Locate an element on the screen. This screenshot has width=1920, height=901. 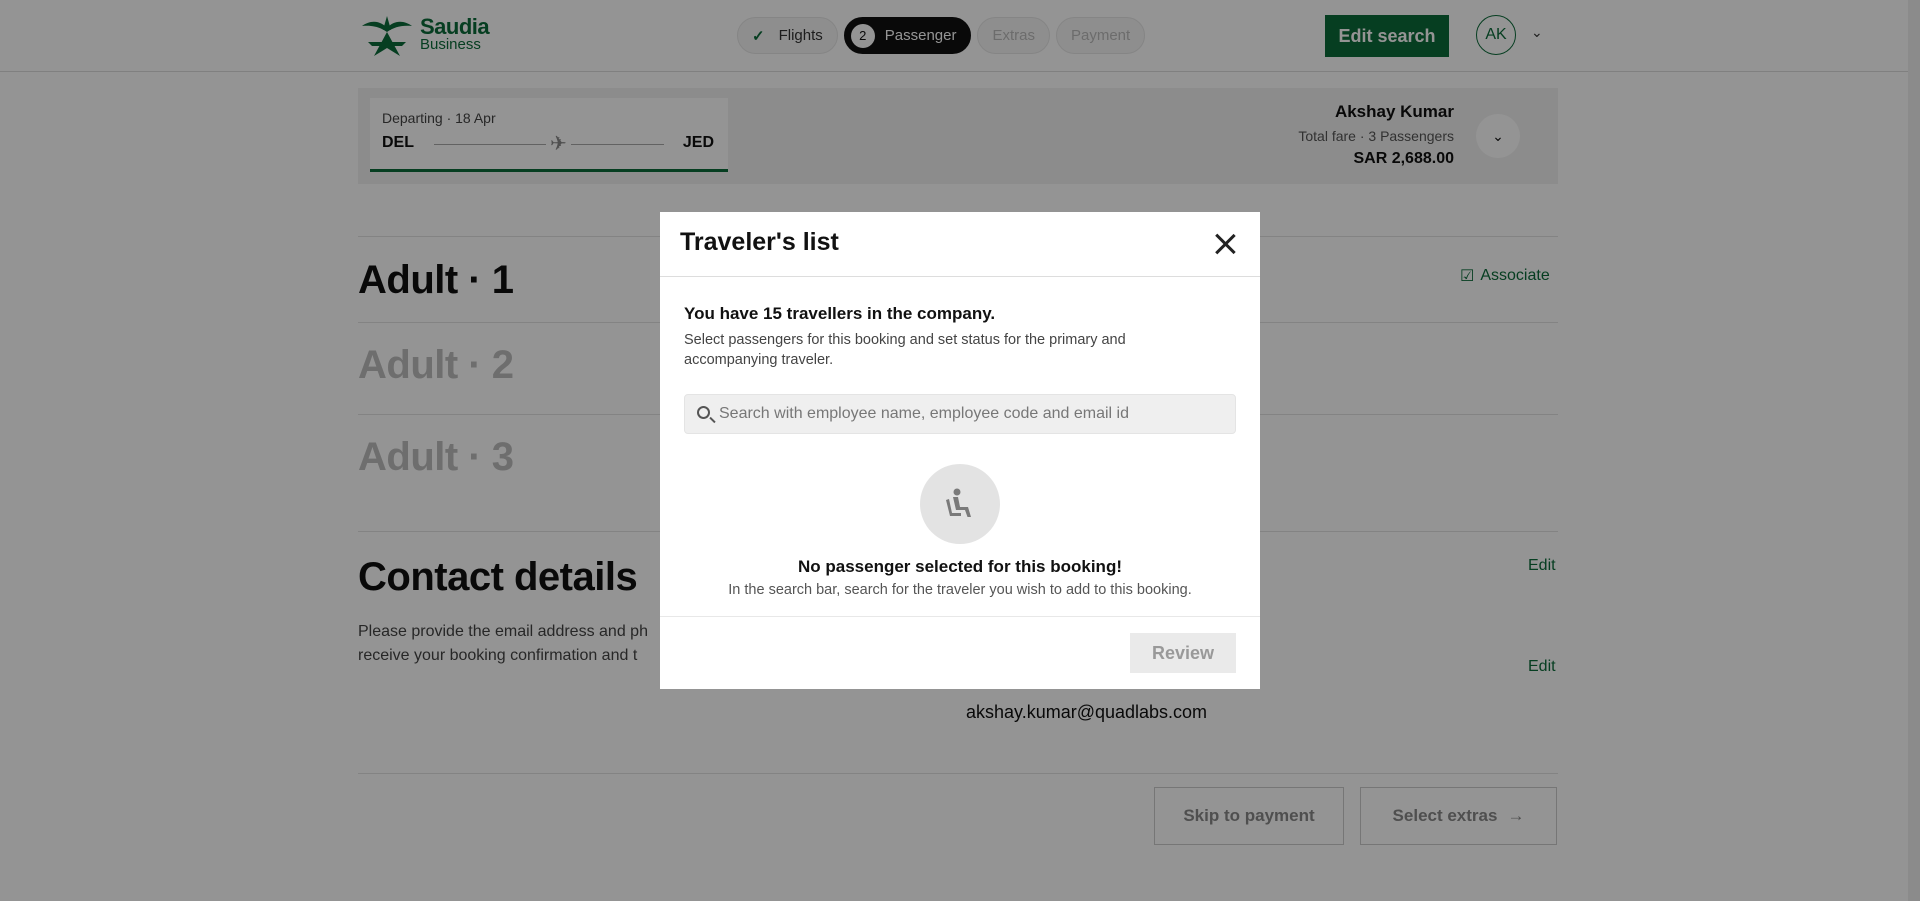
traveller-count: You have 15 travellers in the company. is located at coordinates (840, 313).